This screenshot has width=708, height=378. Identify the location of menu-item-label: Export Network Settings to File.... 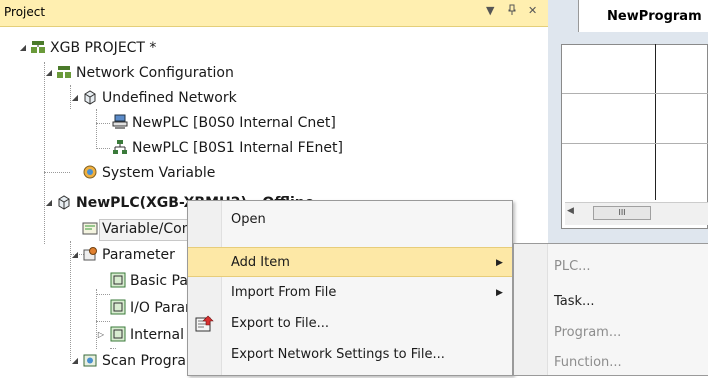
(338, 354).